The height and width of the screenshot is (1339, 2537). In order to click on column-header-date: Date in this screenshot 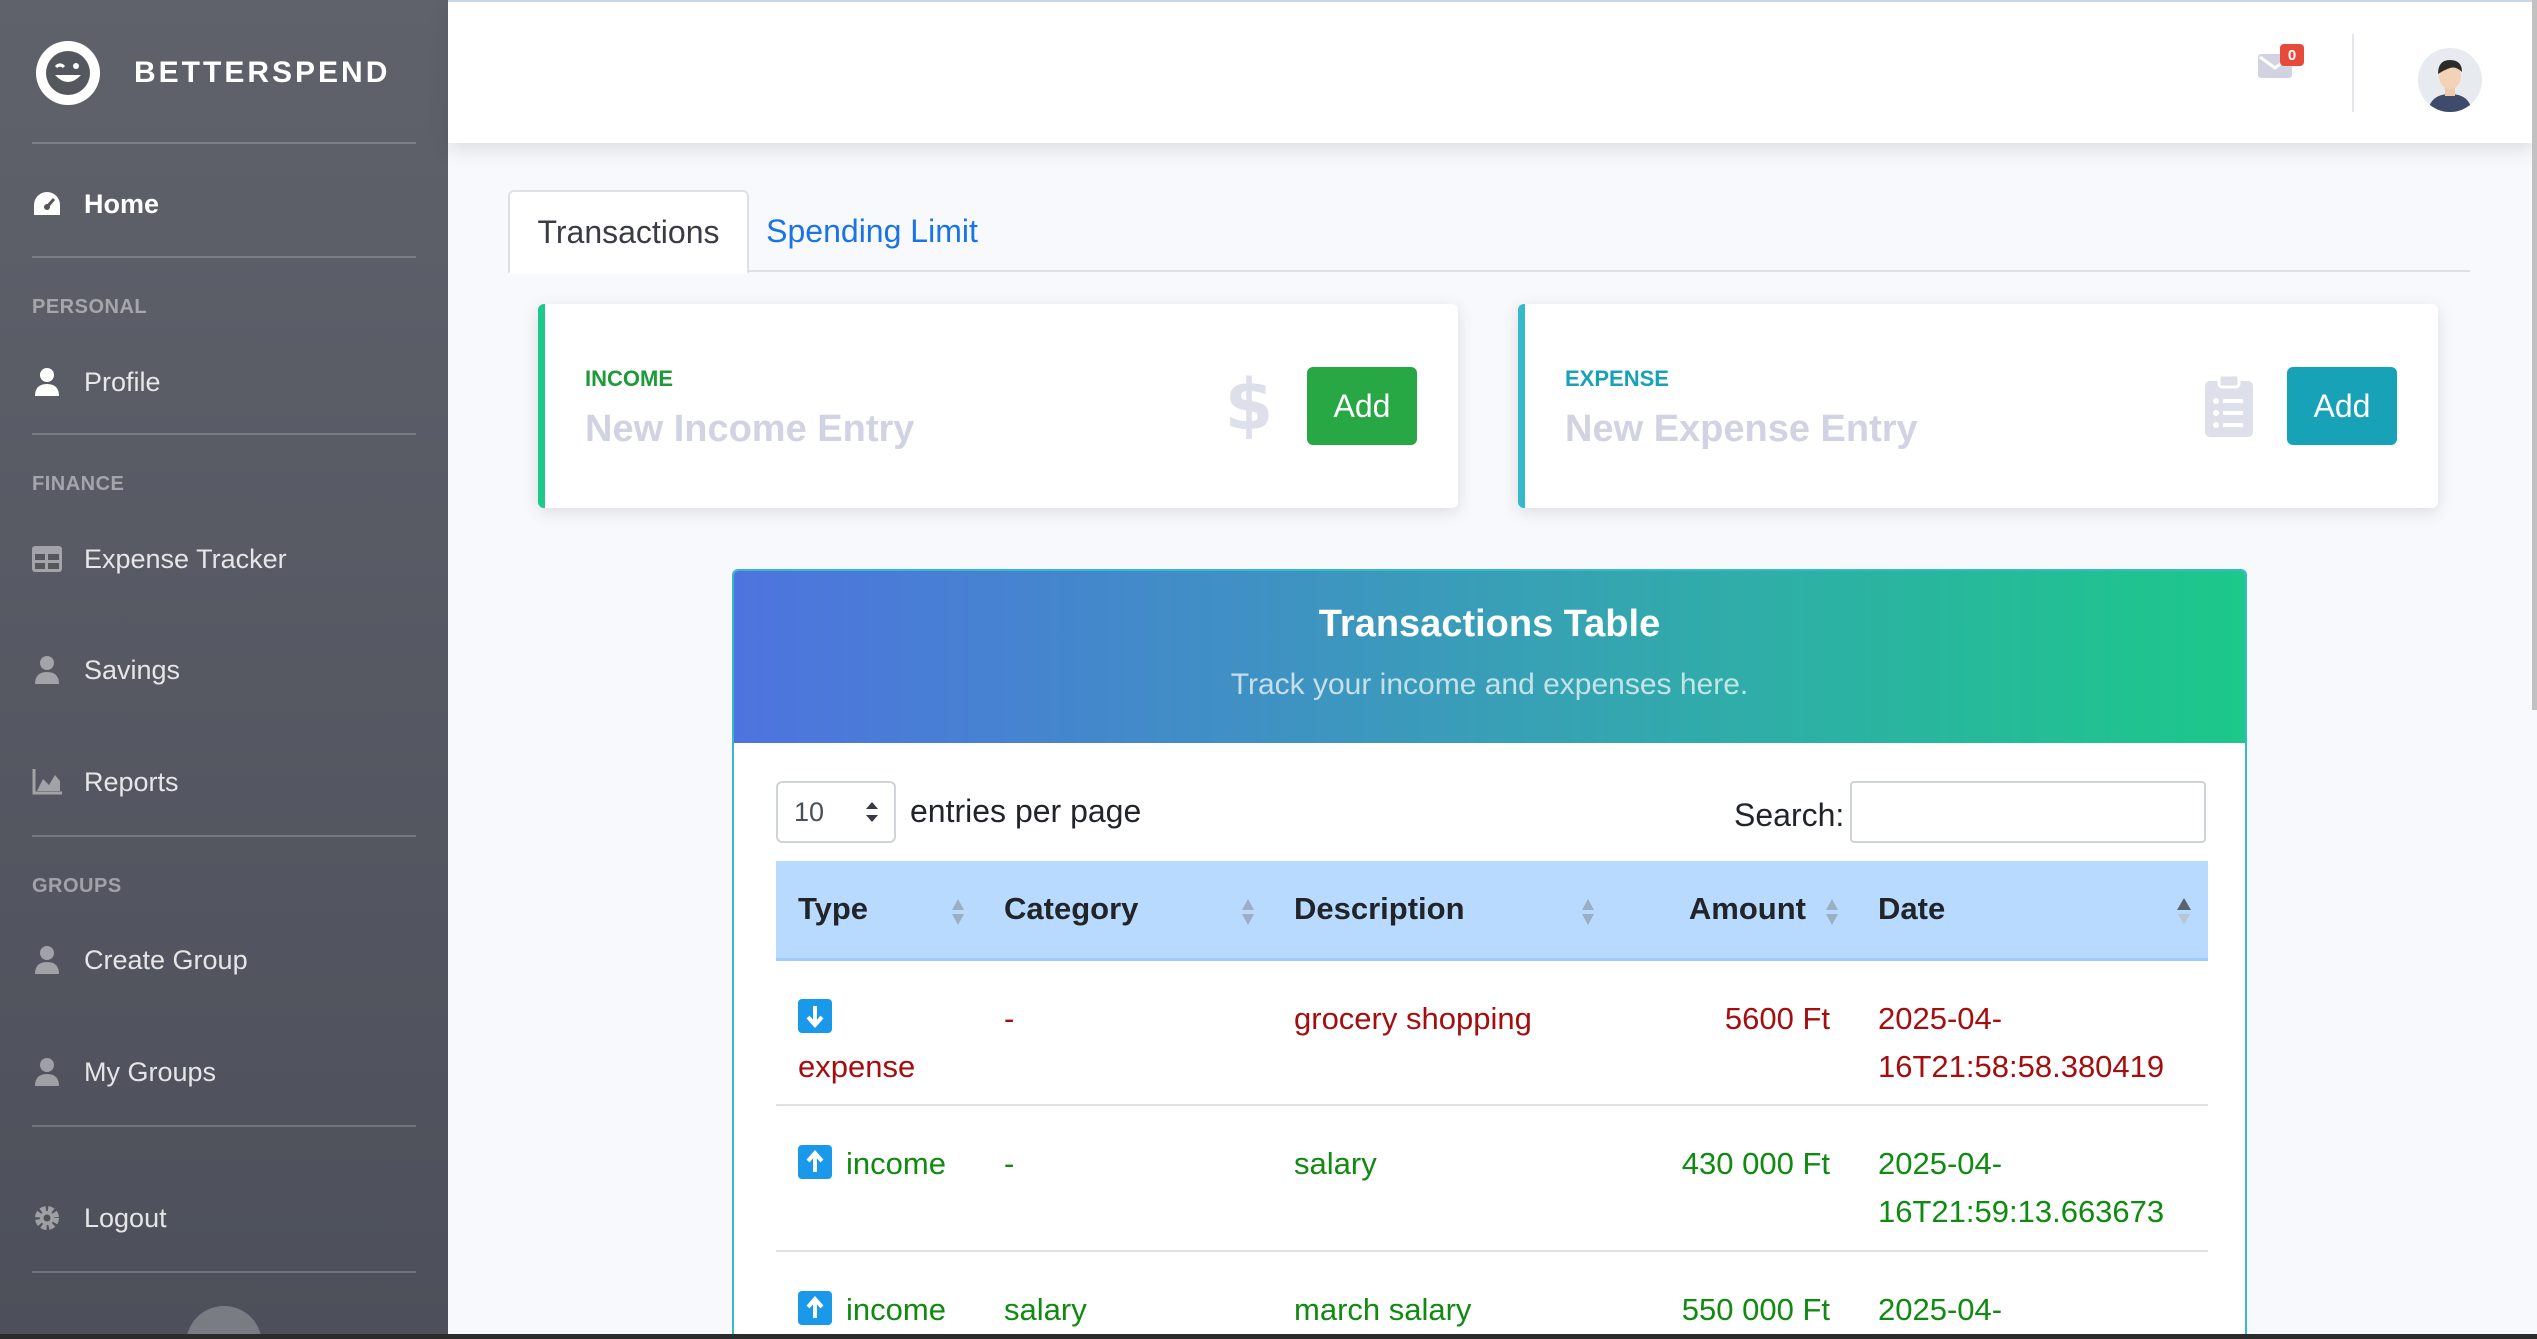, I will do `click(2032, 911)`.